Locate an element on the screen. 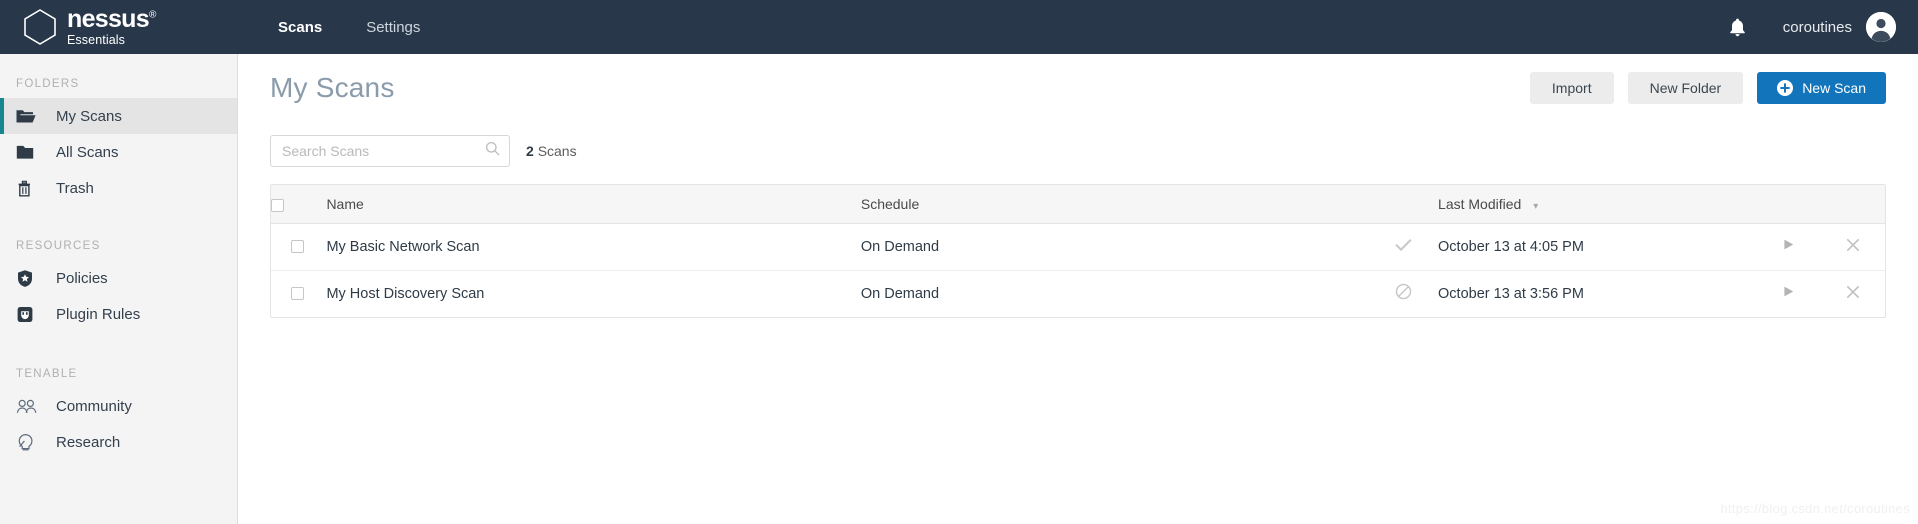 The height and width of the screenshot is (524, 1918). row-name-cell: My Host Discovery Scan is located at coordinates (591, 293).